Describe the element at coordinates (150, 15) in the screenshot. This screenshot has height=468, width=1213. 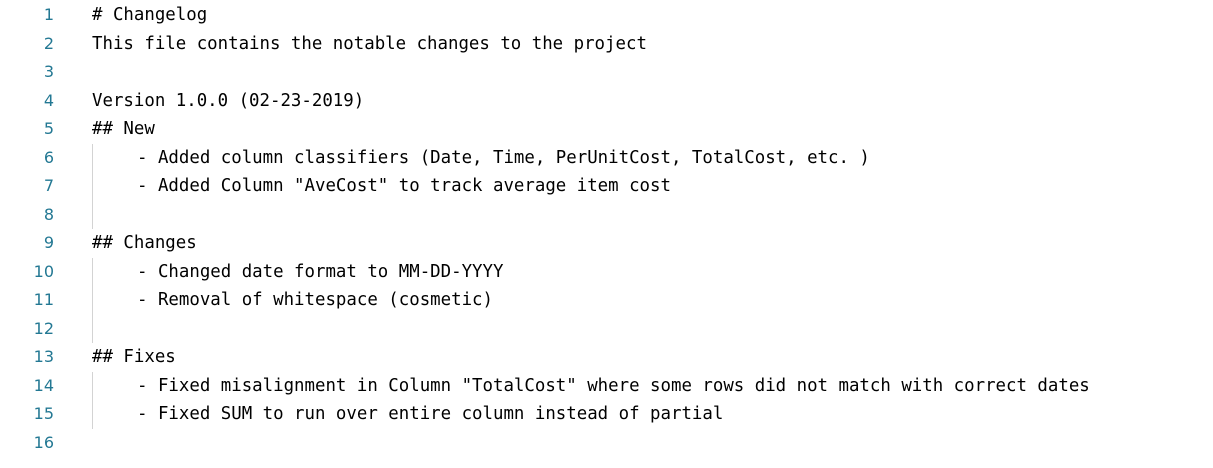
I see `line-text: # Changelog` at that location.